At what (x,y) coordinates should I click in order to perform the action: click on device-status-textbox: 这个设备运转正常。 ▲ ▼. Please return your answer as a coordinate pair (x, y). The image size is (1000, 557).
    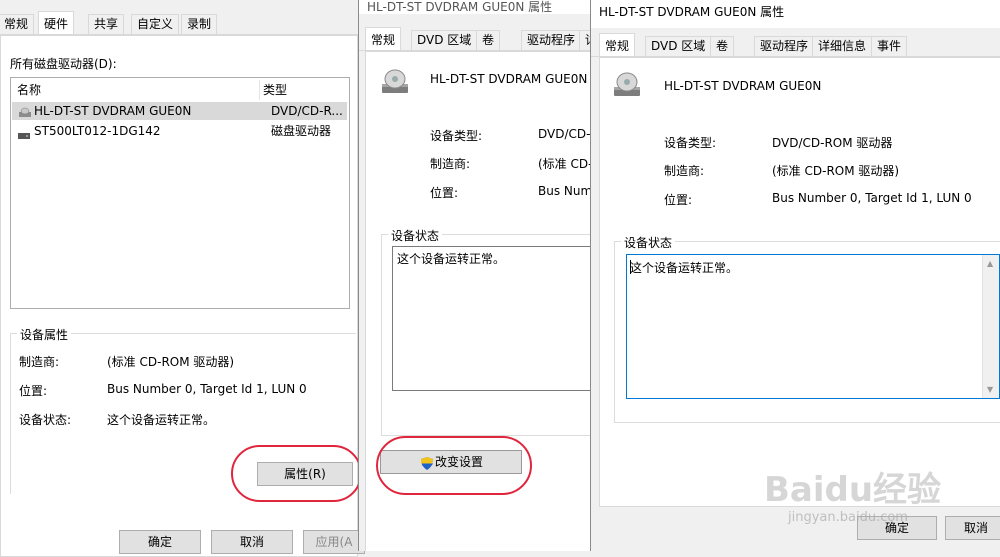
    Looking at the image, I should click on (813, 326).